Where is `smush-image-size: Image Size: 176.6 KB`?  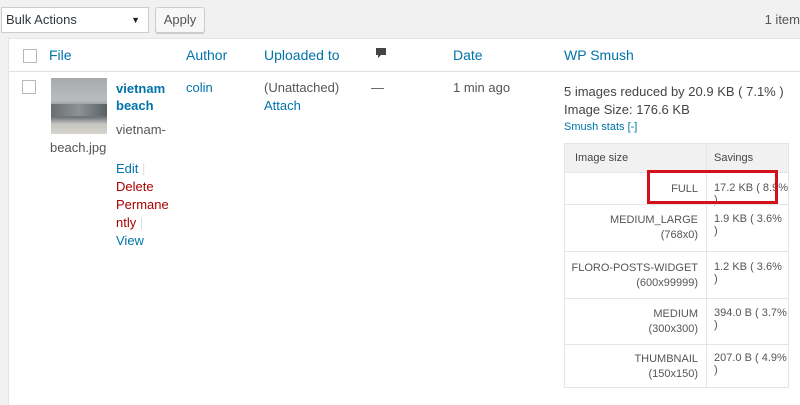
smush-image-size: Image Size: 176.6 KB is located at coordinates (627, 109).